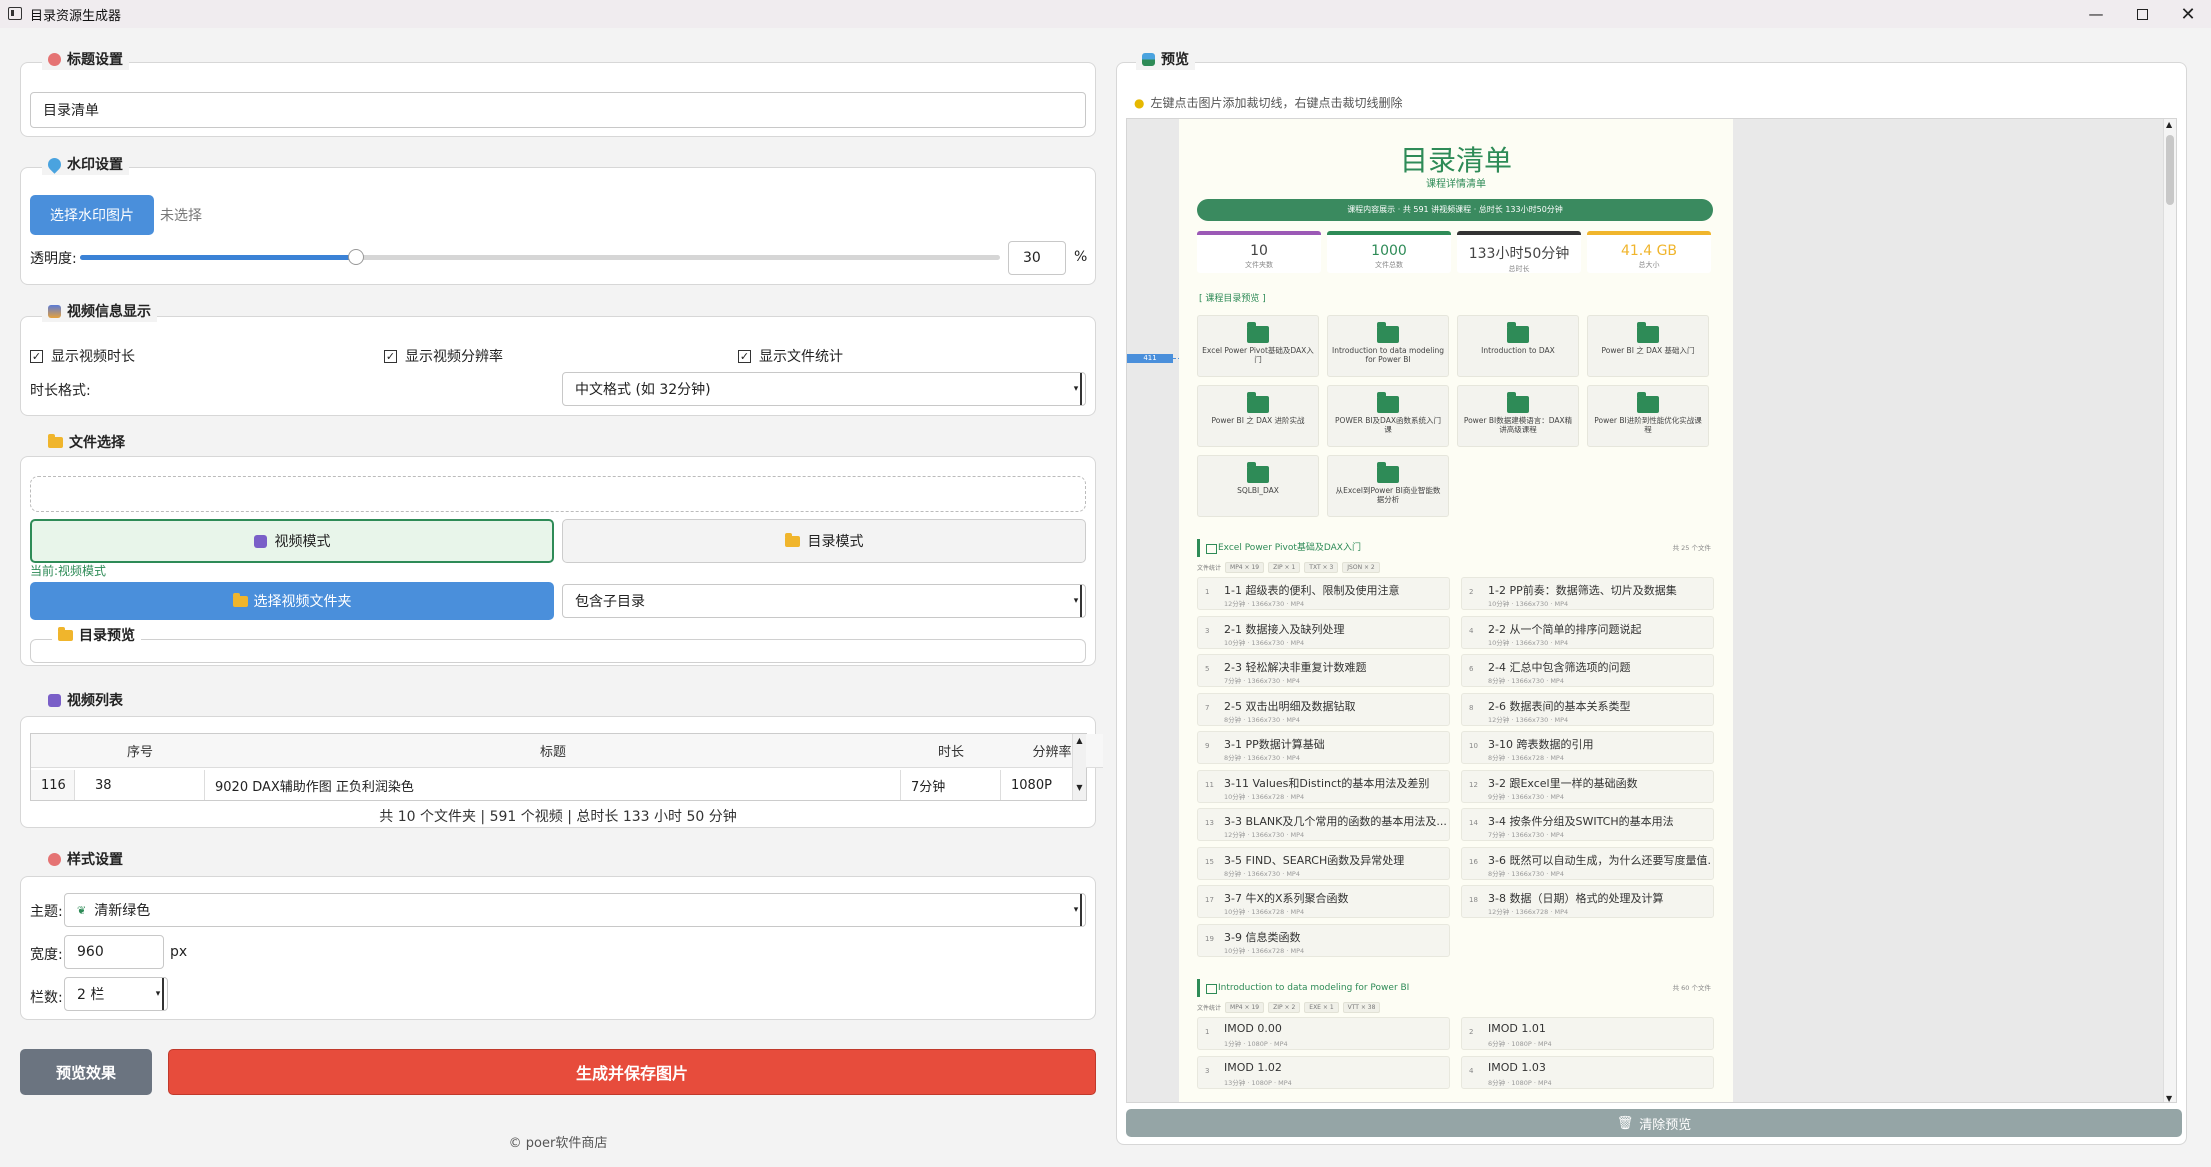 Image resolution: width=2211 pixels, height=1167 pixels. What do you see at coordinates (1587, 786) in the screenshot?
I see `video-item: 12 3-2 跟Excel里一样的基础函数 9分钟 · 1366x730 · MP4` at bounding box center [1587, 786].